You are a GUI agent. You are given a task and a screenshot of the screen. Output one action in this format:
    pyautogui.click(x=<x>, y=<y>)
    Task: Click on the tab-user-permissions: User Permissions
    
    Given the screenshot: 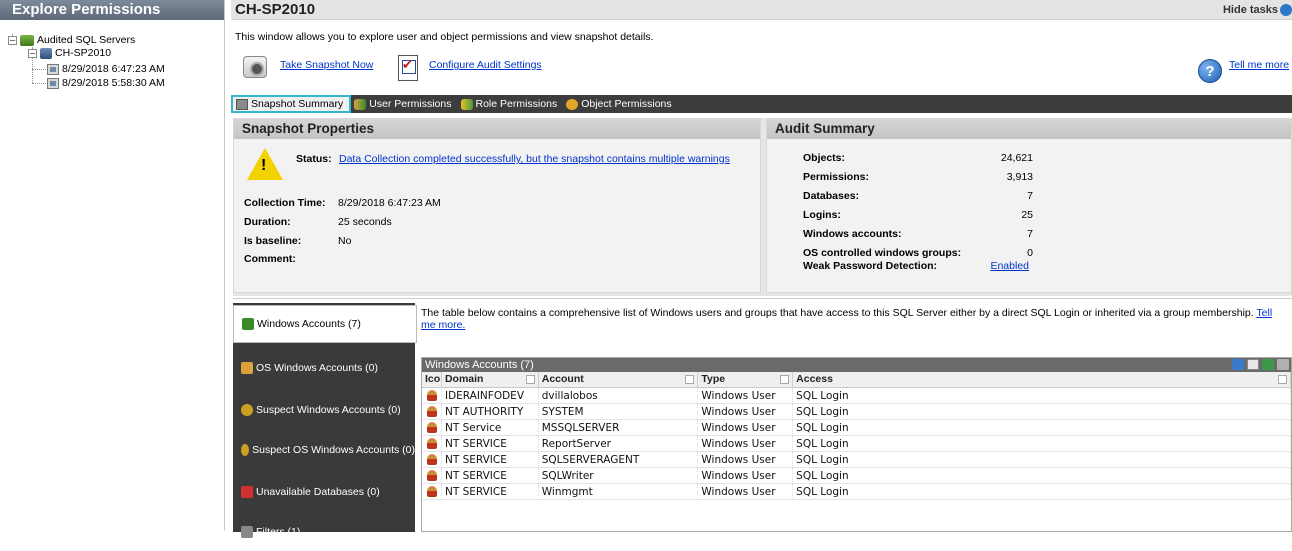 What is the action you would take?
    pyautogui.click(x=404, y=104)
    